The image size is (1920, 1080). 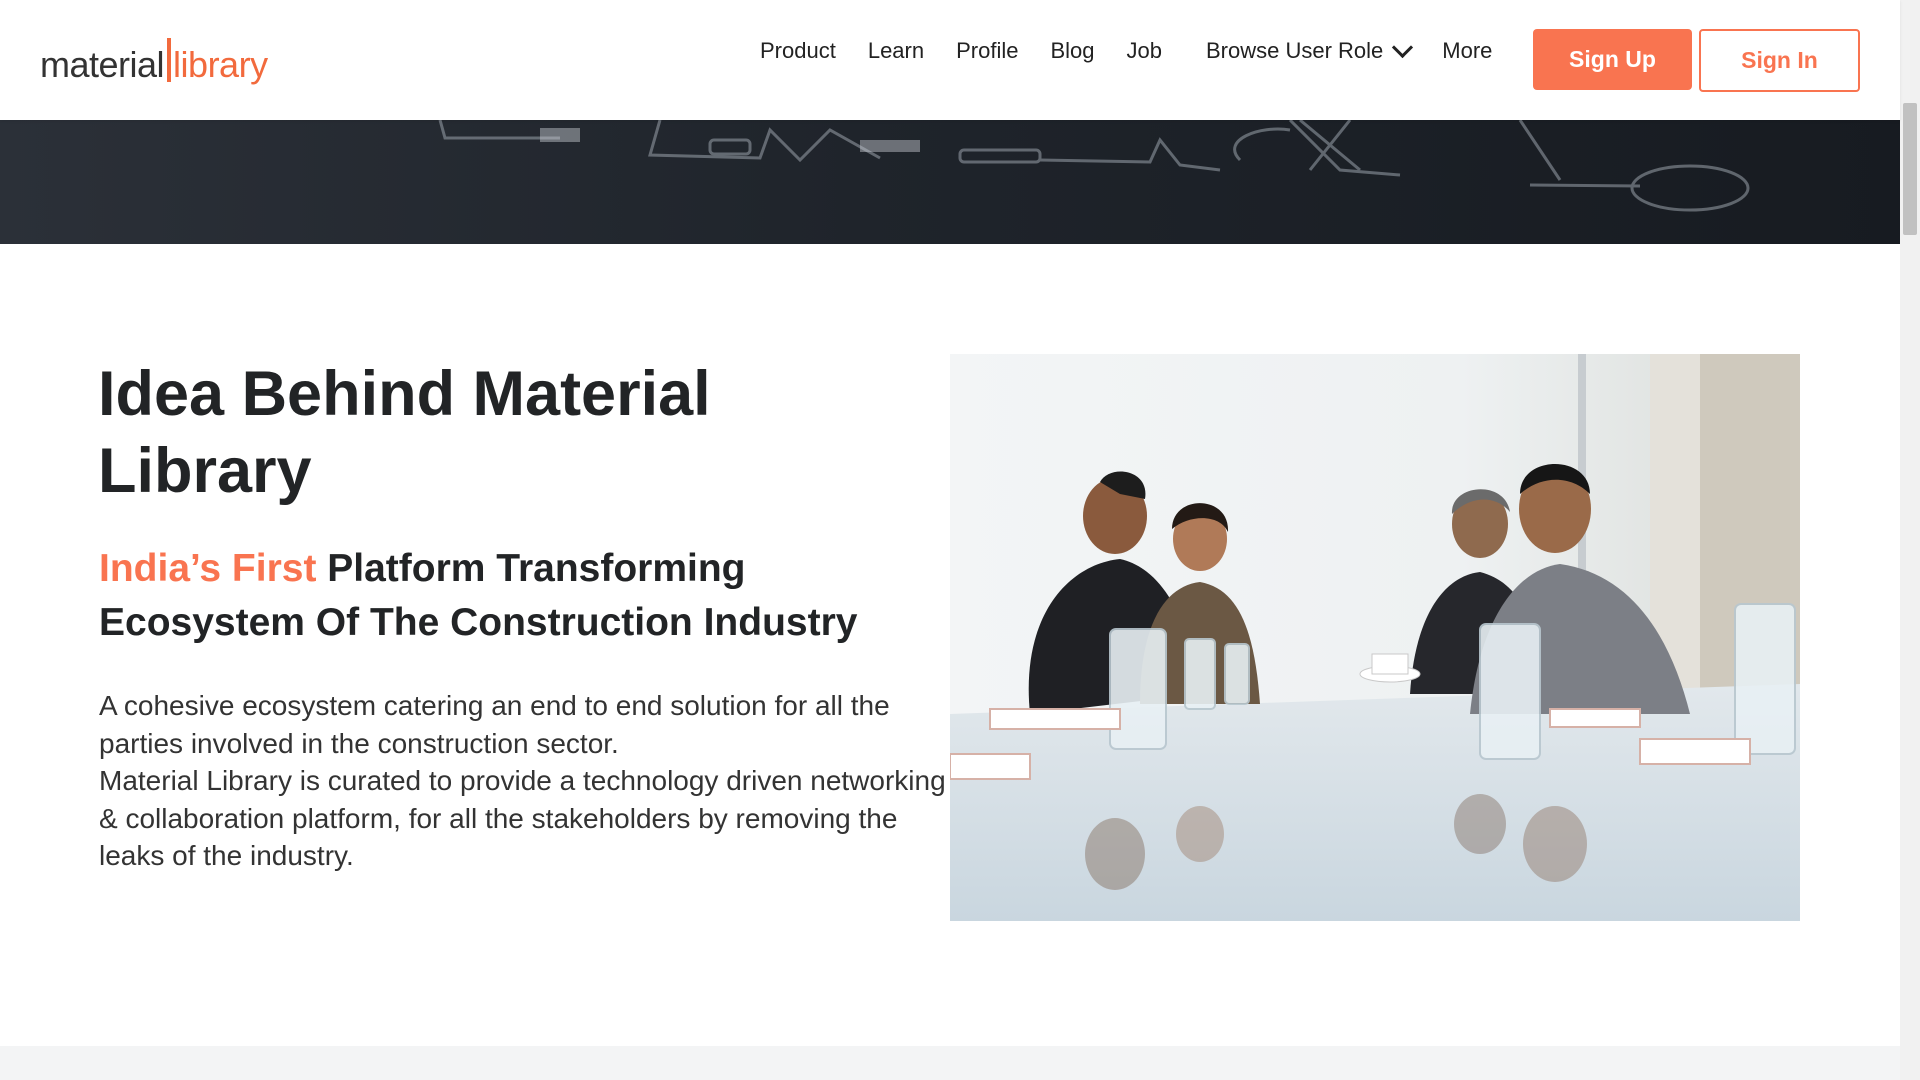 What do you see at coordinates (220, 64) in the screenshot?
I see `logo-text-library: library` at bounding box center [220, 64].